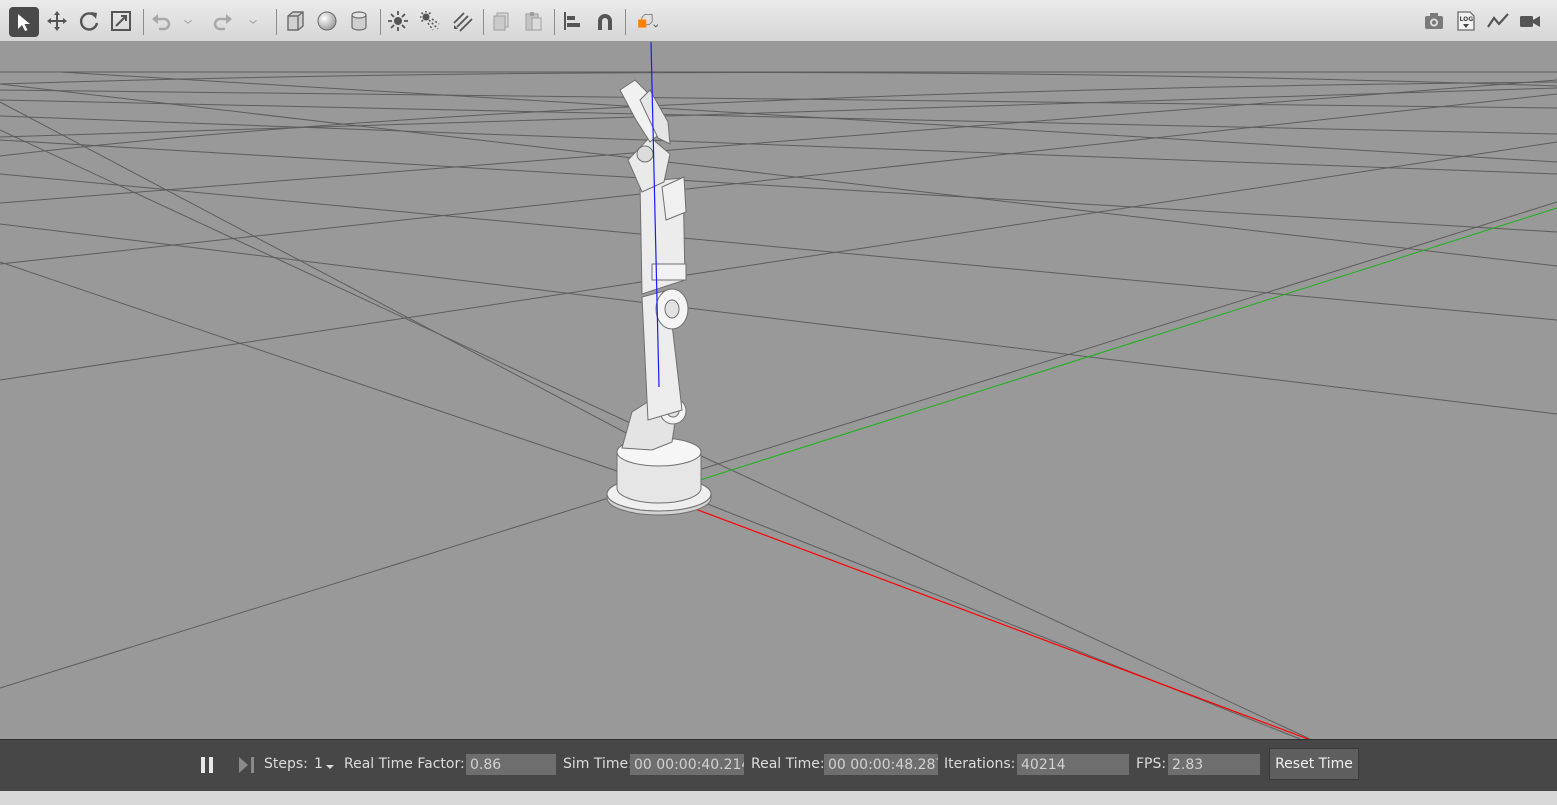 This screenshot has width=1557, height=805. What do you see at coordinates (788, 764) in the screenshot?
I see `real-time-label: Real Time:` at bounding box center [788, 764].